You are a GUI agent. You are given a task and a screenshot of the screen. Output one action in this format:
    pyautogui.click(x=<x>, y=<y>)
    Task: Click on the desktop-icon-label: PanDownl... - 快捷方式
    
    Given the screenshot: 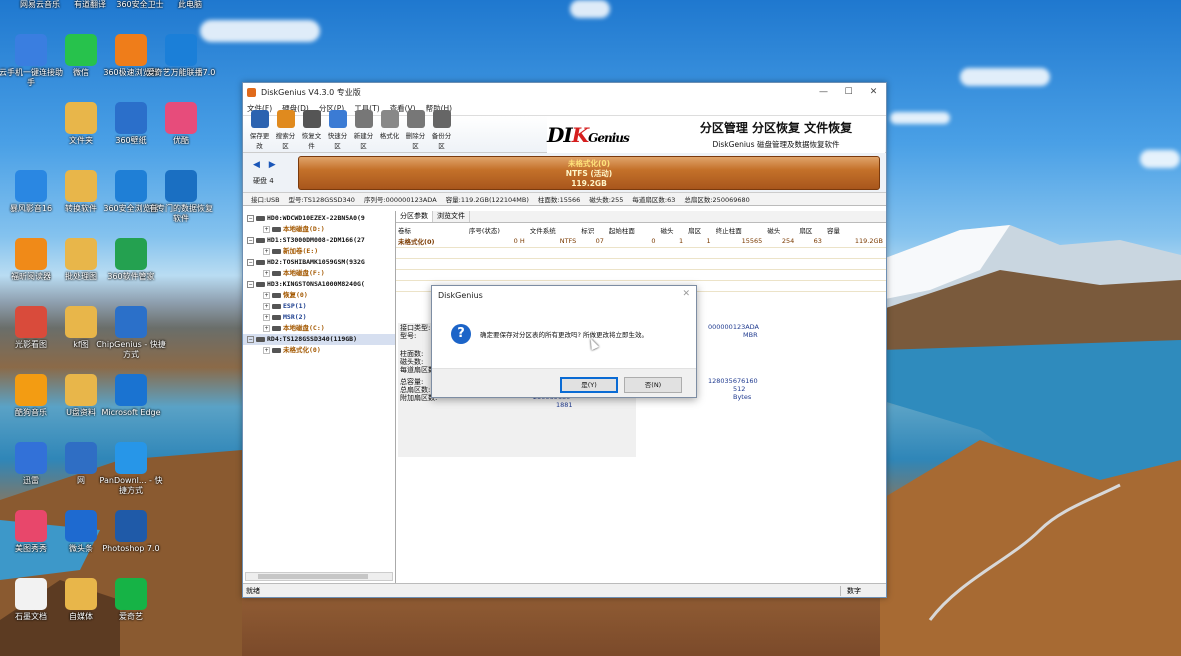 What is the action you would take?
    pyautogui.click(x=131, y=485)
    